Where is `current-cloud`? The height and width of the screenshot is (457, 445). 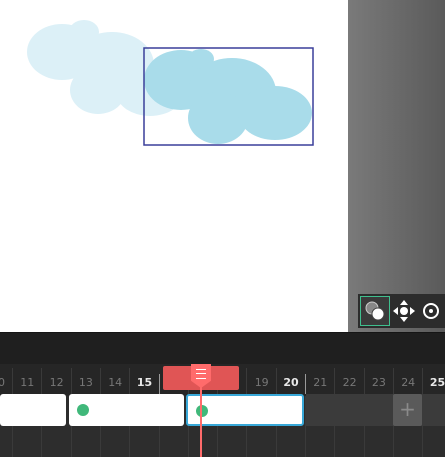
current-cloud is located at coordinates (228, 96).